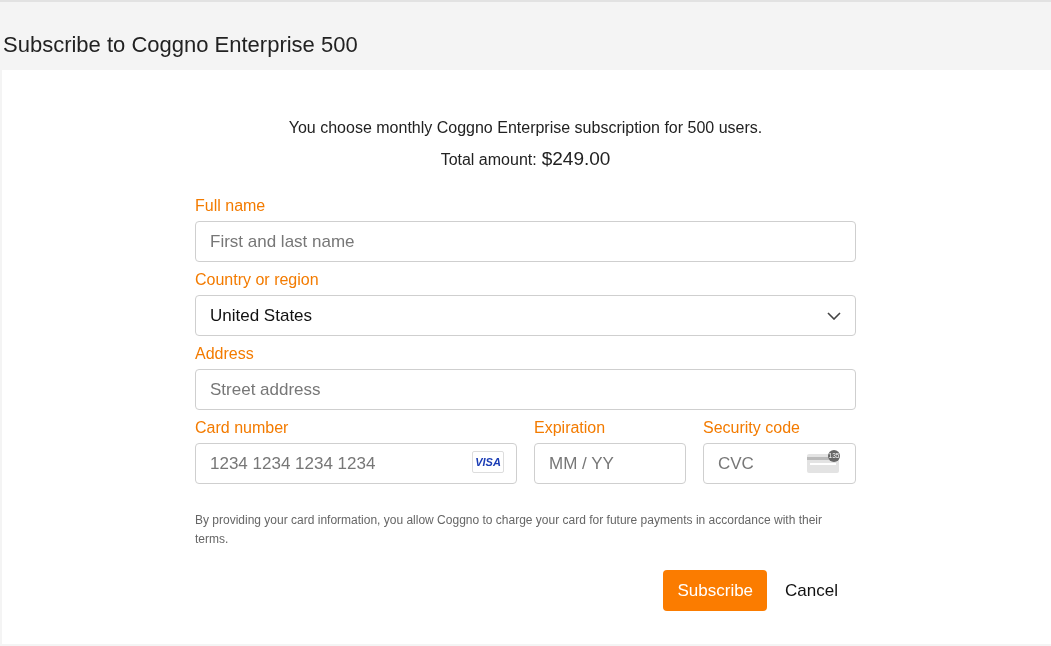  I want to click on field-label: Card number, so click(242, 428).